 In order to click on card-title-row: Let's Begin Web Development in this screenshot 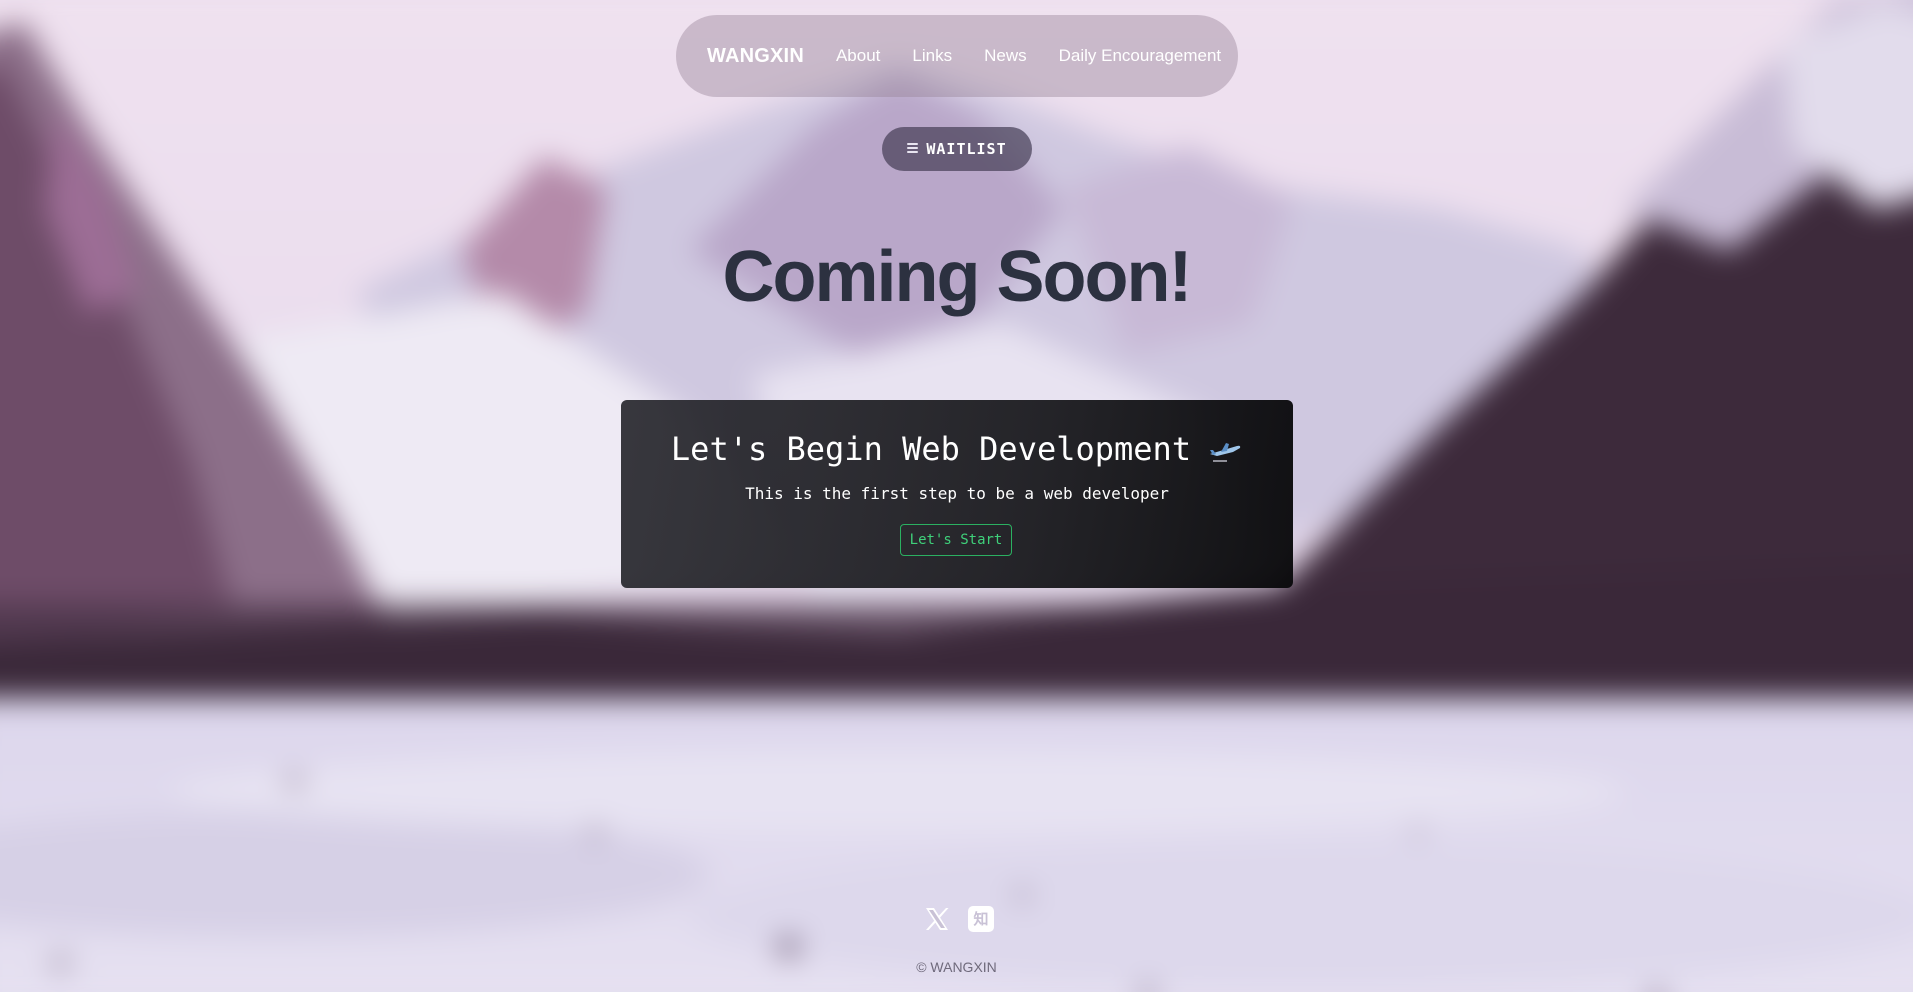, I will do `click(957, 449)`.